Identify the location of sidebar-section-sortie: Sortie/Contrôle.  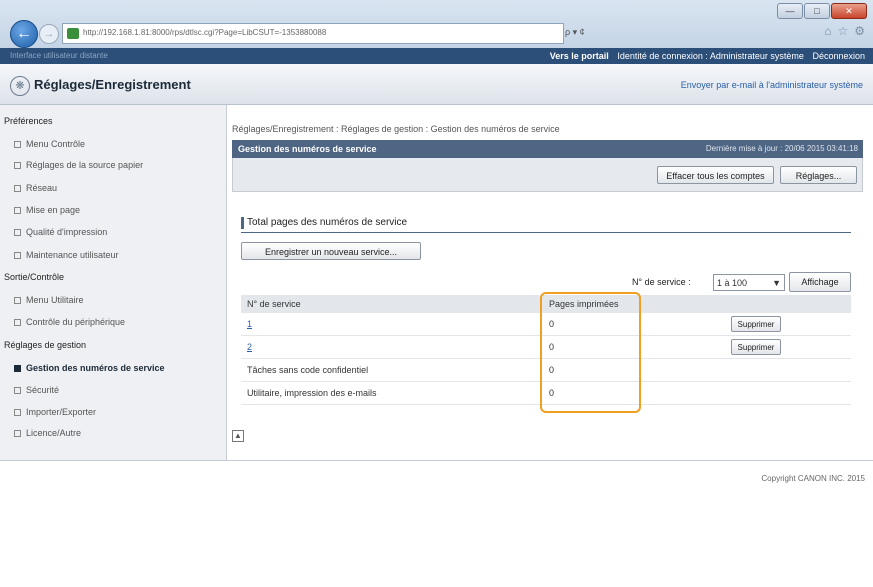
(34, 277).